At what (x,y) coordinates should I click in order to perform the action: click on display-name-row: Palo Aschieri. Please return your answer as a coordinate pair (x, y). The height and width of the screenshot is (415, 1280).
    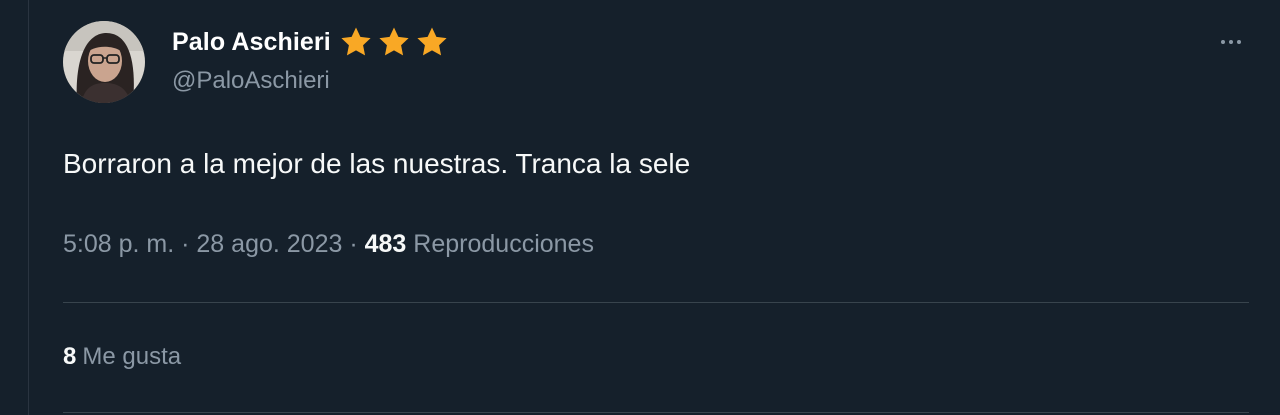
    Looking at the image, I should click on (310, 42).